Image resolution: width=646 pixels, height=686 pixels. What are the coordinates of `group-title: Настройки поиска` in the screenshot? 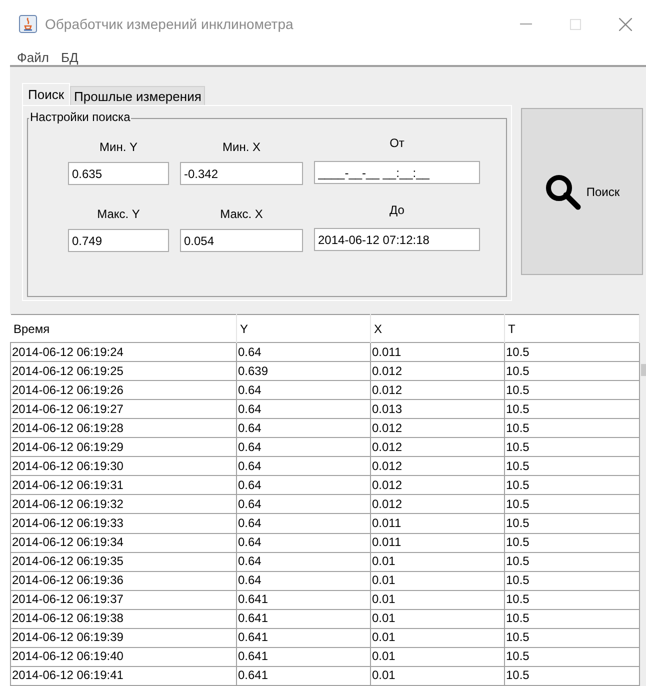 It's located at (80, 117).